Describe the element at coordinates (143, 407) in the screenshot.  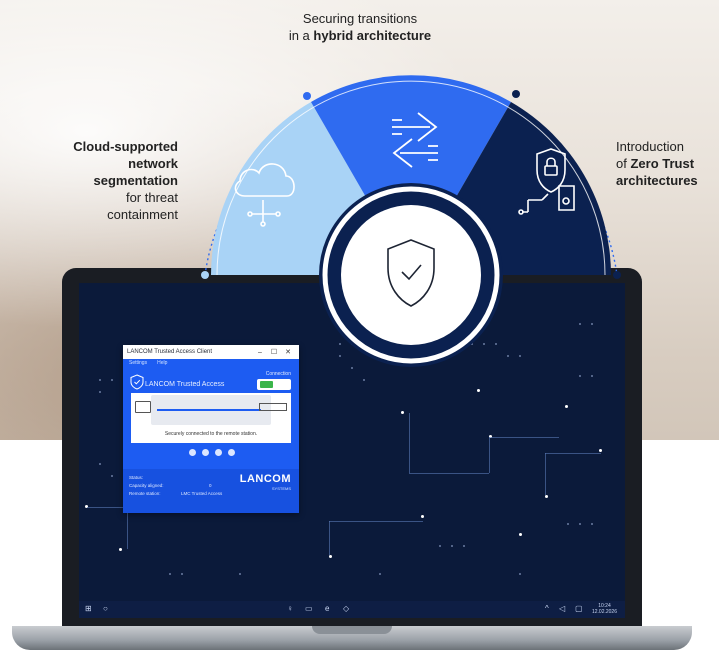
I see `laptop-icon` at that location.